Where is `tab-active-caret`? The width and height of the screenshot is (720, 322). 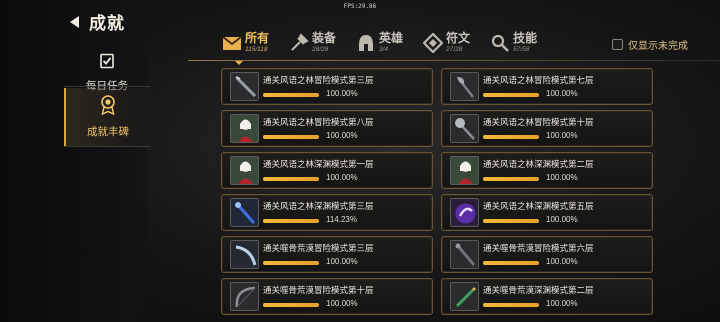 tab-active-caret is located at coordinates (239, 63).